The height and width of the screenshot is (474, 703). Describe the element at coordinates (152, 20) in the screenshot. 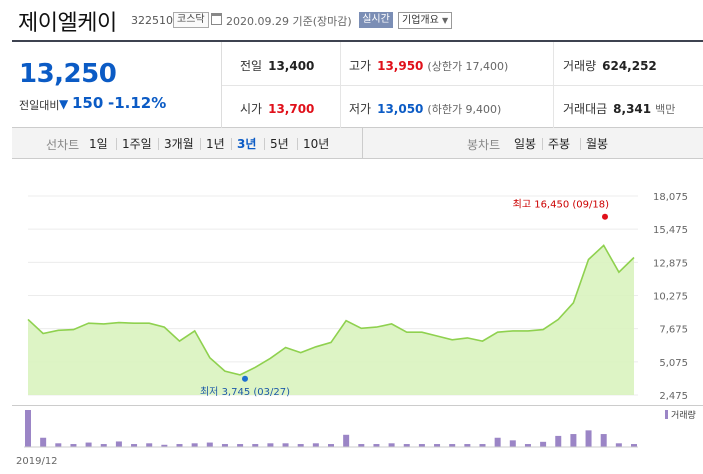

I see `stock-code: 322510` at that location.